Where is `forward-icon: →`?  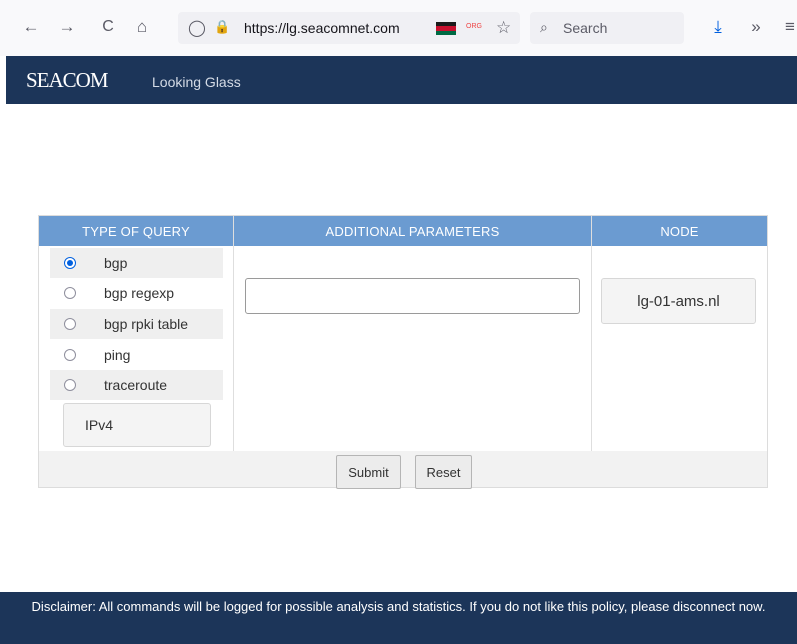 forward-icon: → is located at coordinates (67, 27).